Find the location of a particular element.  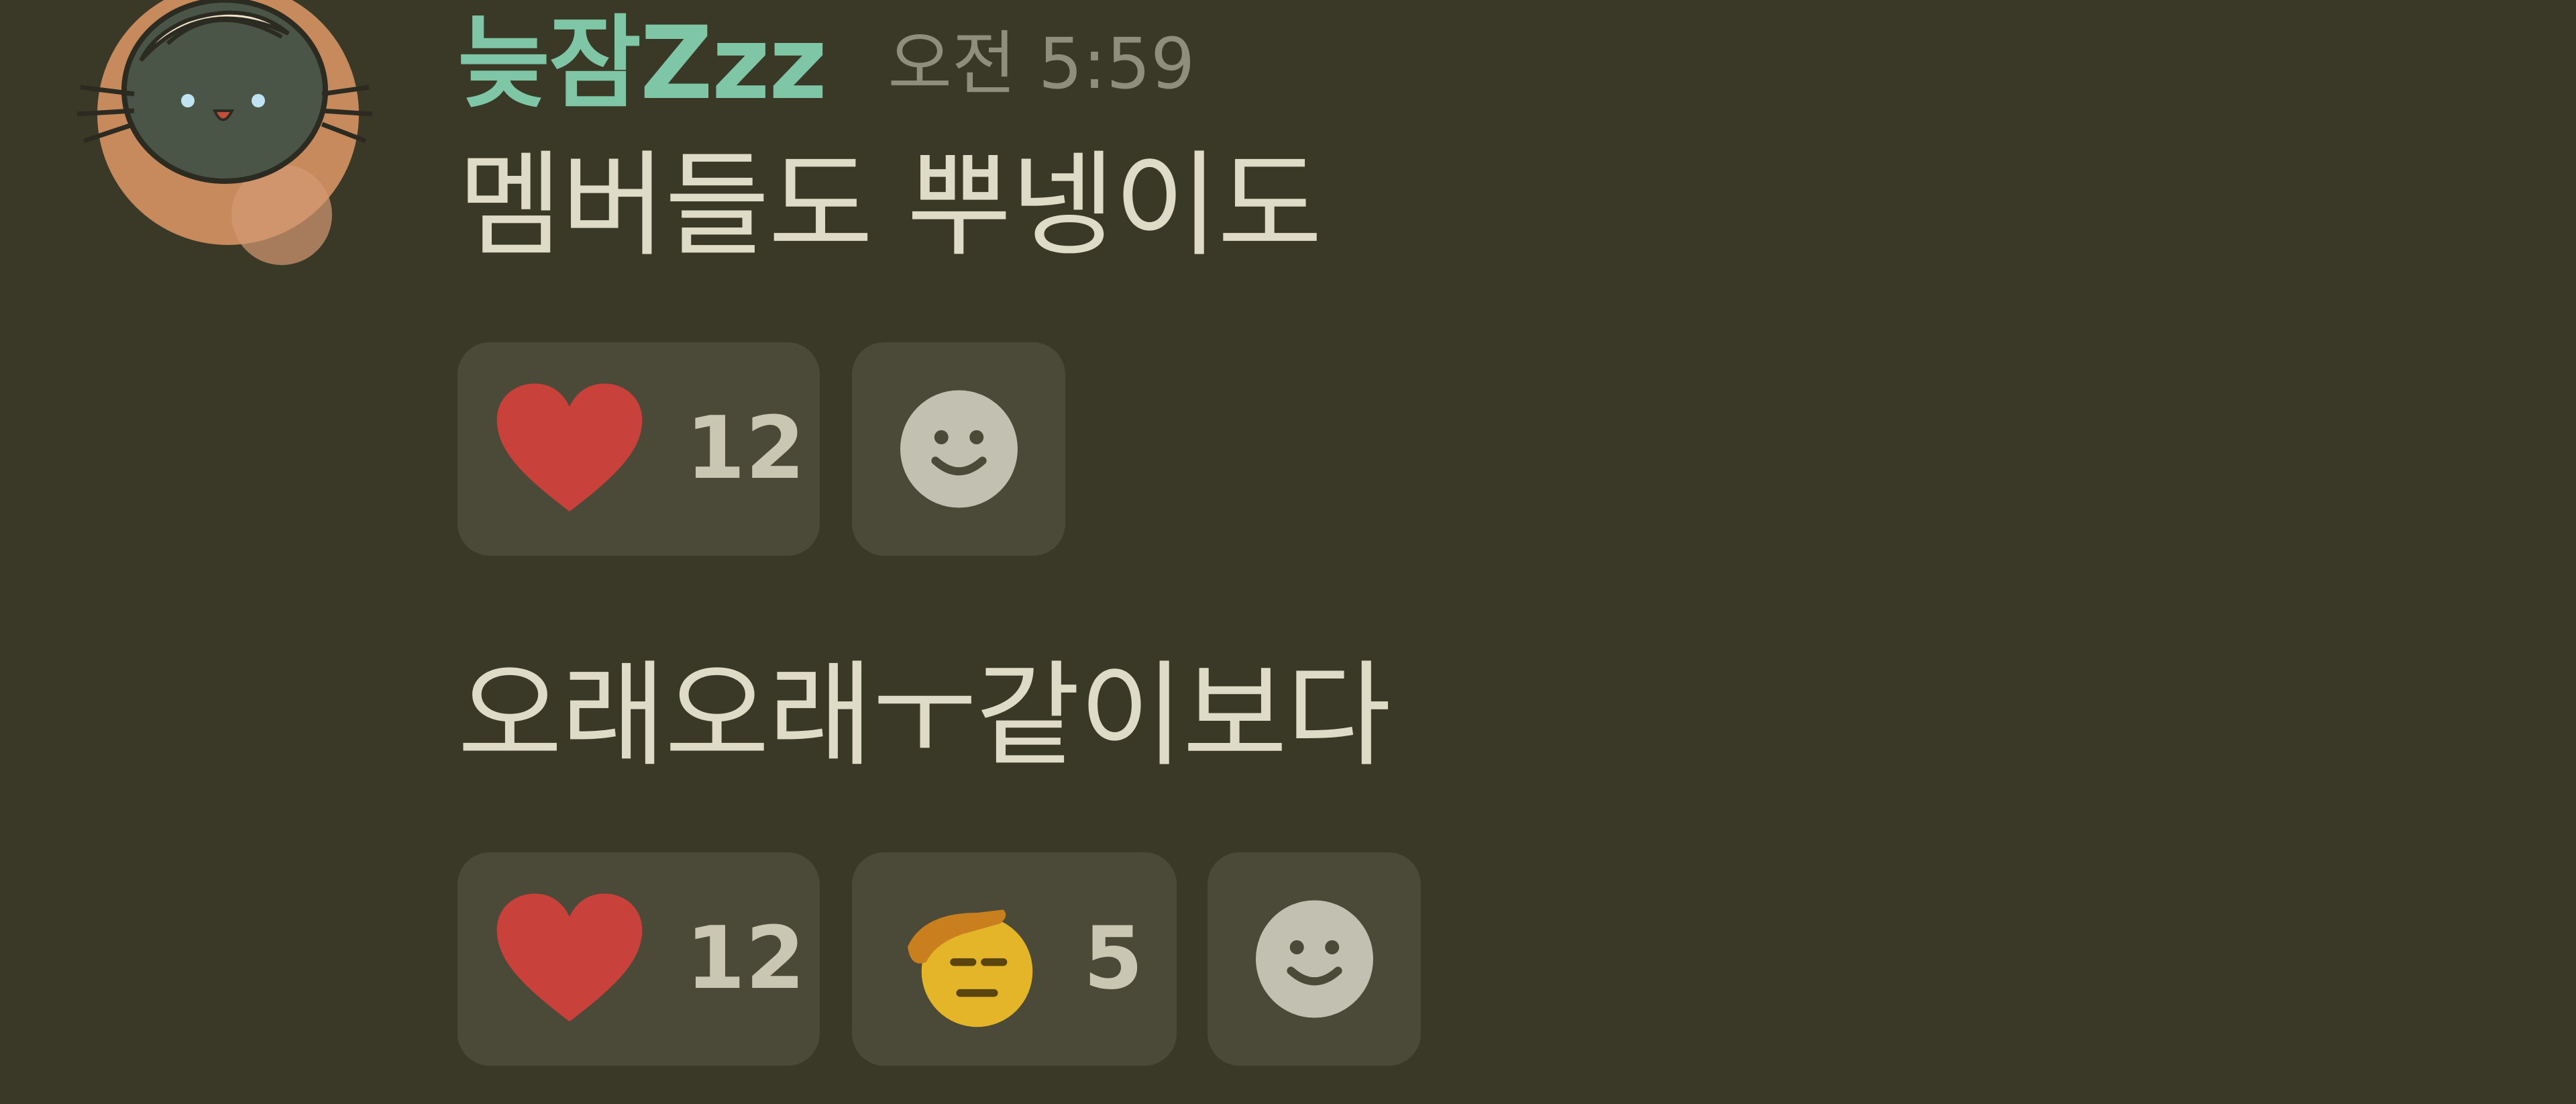

message-header: 늦잠Zzz 오전 5:59 is located at coordinates (826, 64).